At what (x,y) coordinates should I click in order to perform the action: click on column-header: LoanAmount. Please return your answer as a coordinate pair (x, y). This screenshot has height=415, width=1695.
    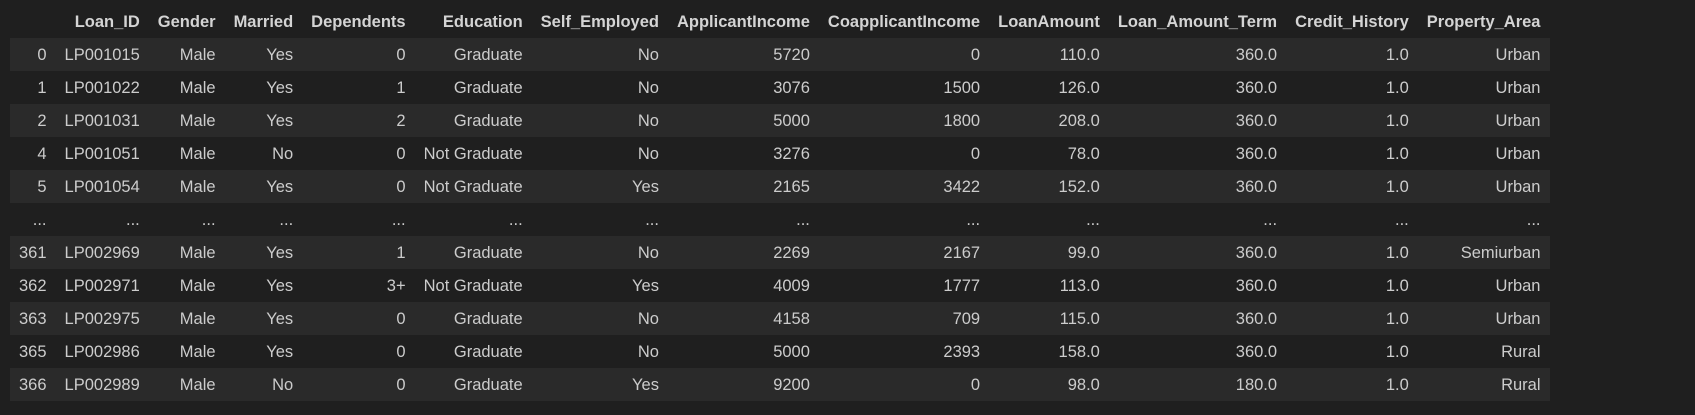
    Looking at the image, I should click on (1049, 22).